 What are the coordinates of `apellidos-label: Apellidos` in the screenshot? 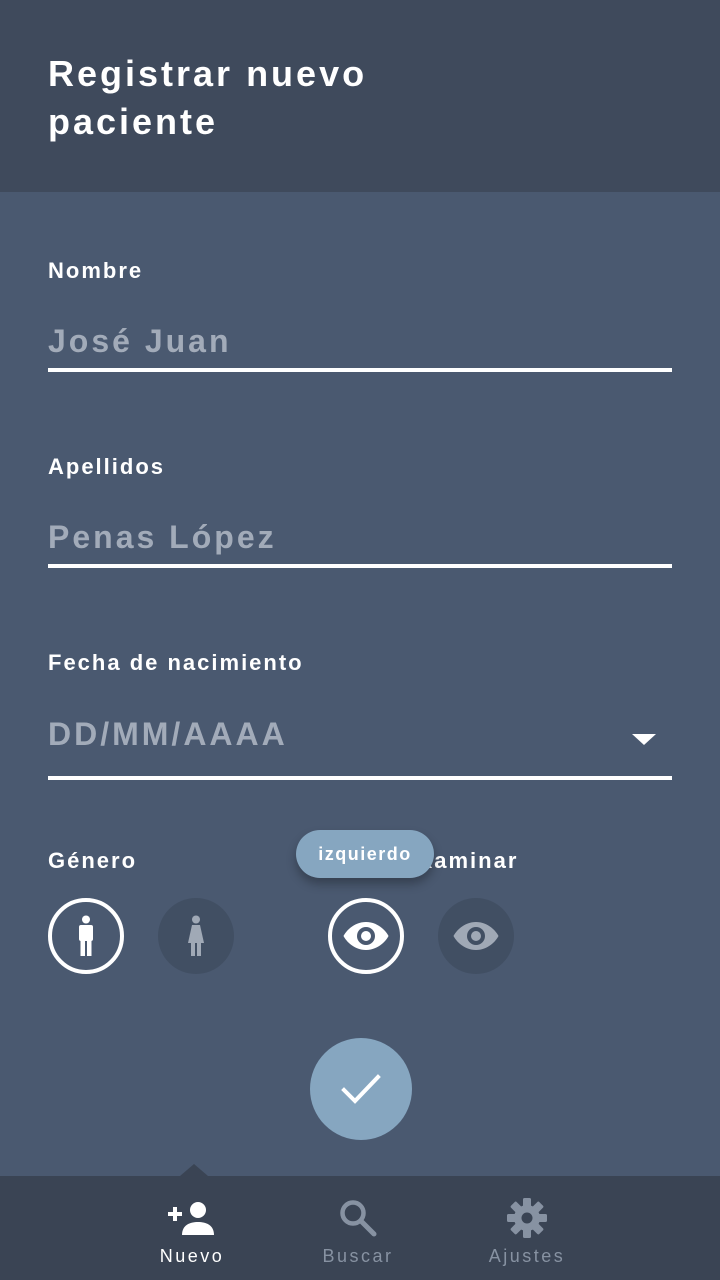 It's located at (107, 466).